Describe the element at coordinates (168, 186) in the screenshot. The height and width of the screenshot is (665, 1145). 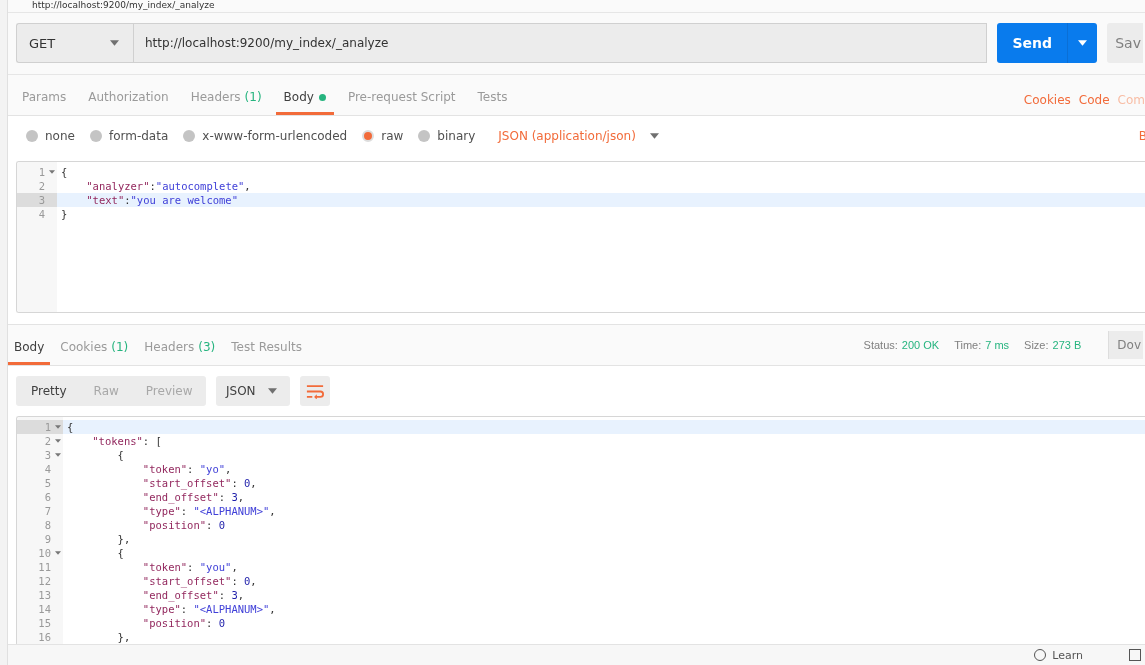
I see `code-line: "analyzer":"autocomplete",` at that location.